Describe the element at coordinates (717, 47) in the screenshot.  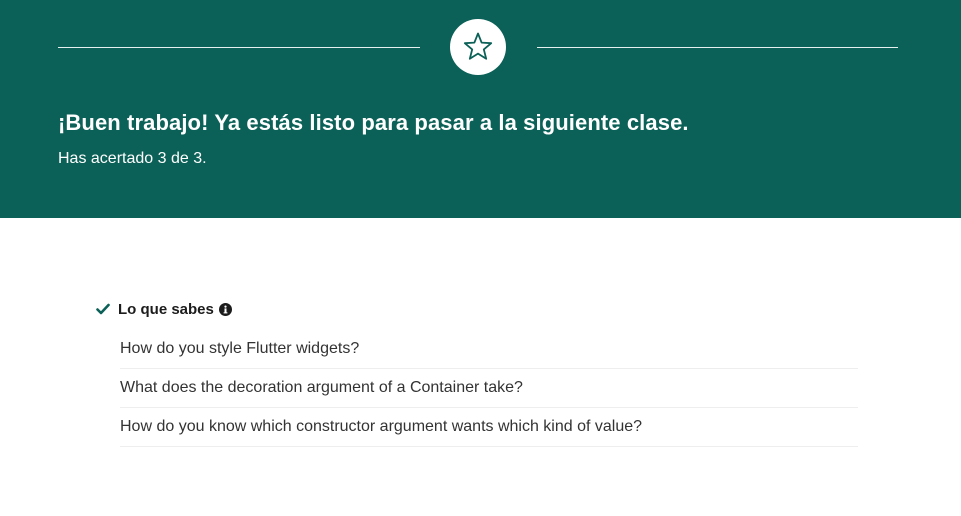
I see `divider-right` at that location.